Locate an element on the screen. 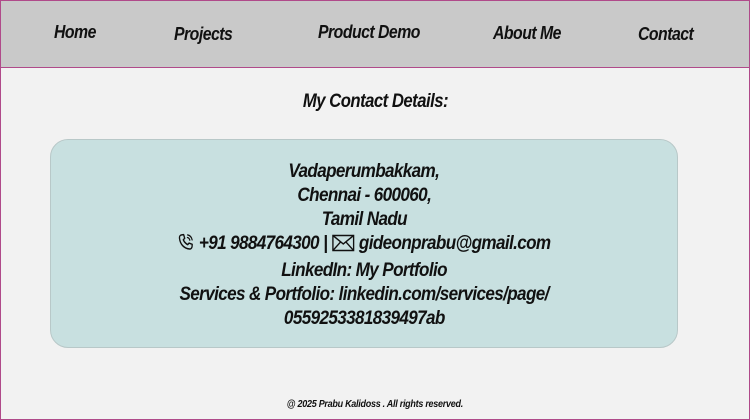  services-link-part2: 0559253381839497ab is located at coordinates (364, 318).